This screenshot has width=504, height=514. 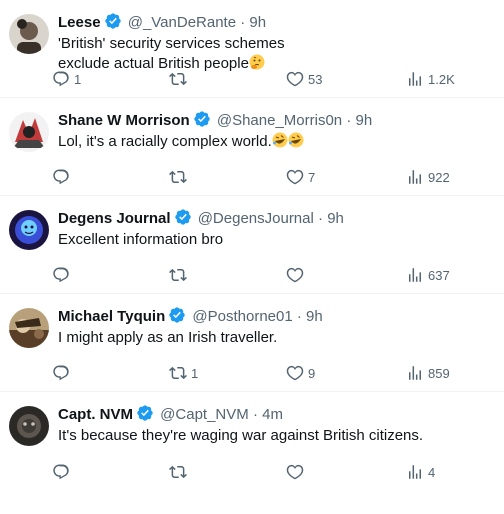 I want to click on display-name: Degens Journal, so click(x=114, y=218).